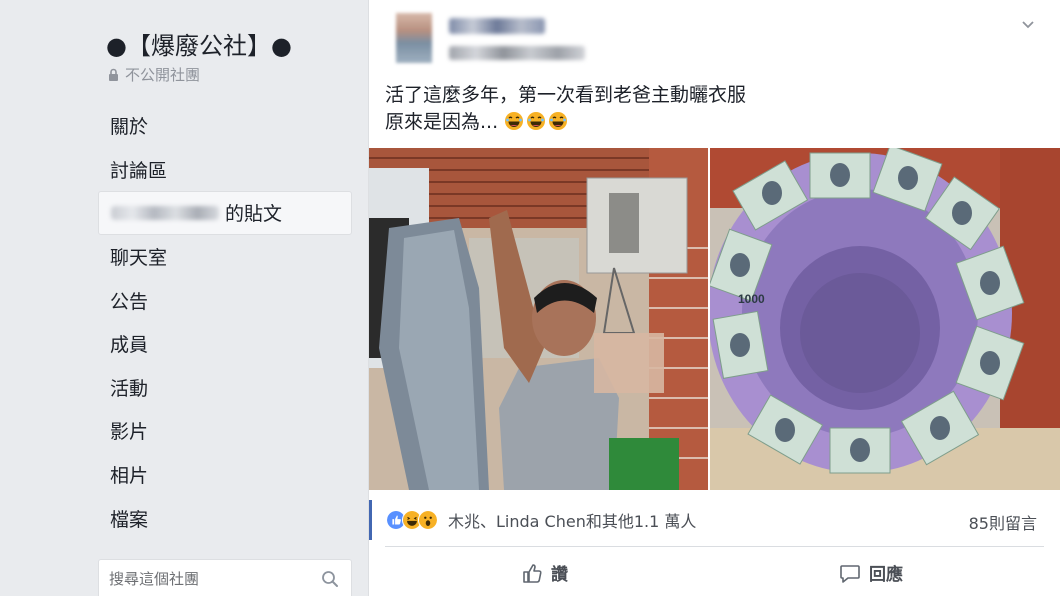 This screenshot has height=596, width=1060. Describe the element at coordinates (199, 43) in the screenshot. I see `group-name: ●【爆廢公社】●` at that location.